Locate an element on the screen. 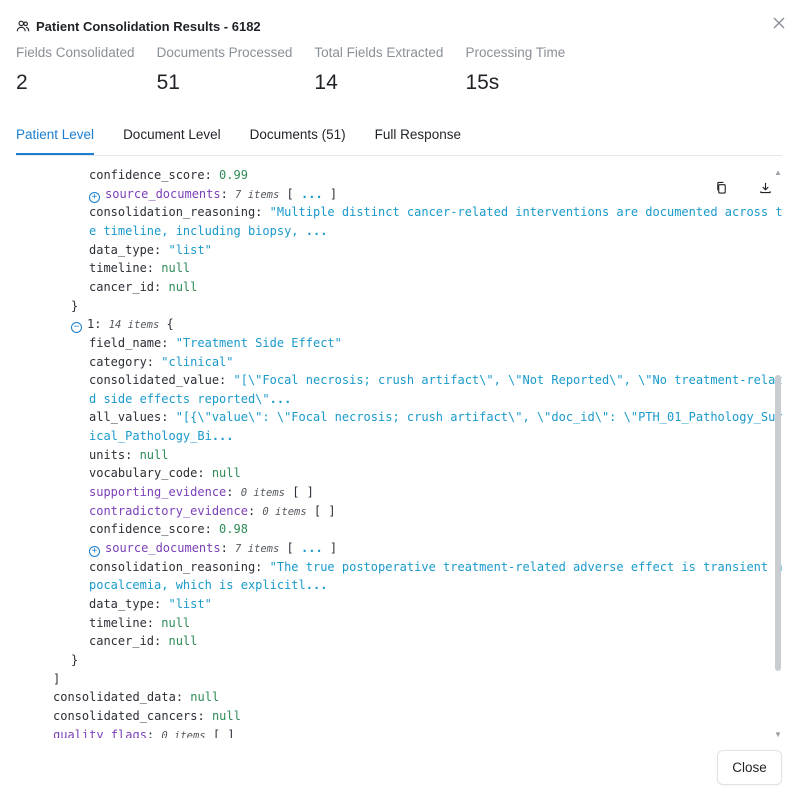 The image size is (798, 797). scrollbar: ▲ ▼ is located at coordinates (778, 454).